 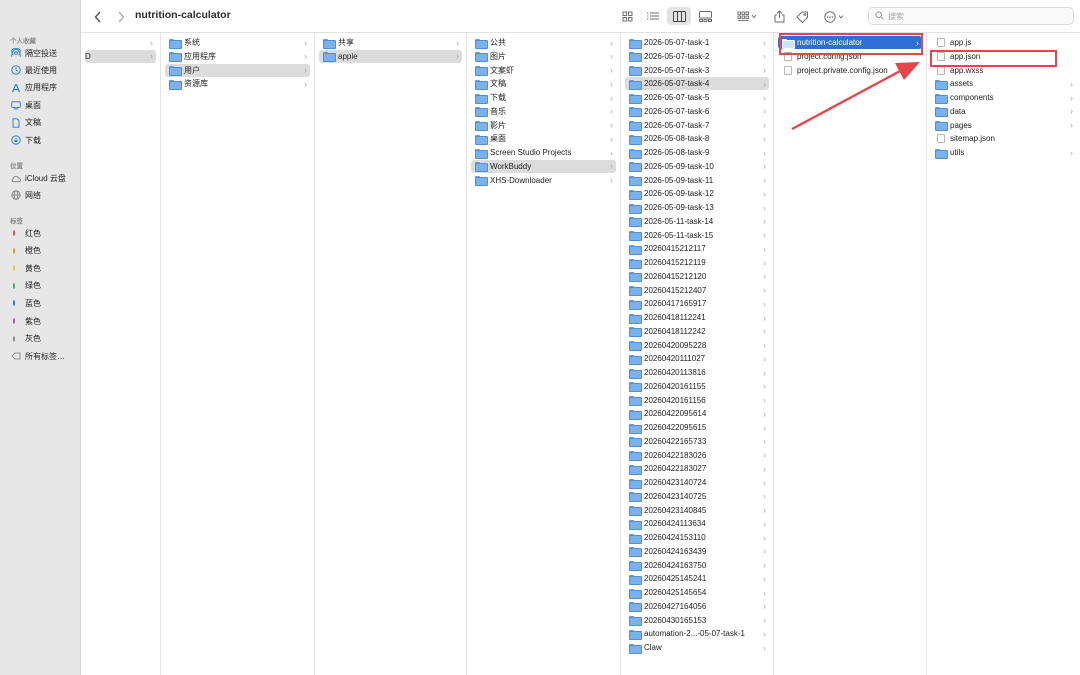 What do you see at coordinates (26, 303) in the screenshot?
I see `sidebar-item-tag: 蓝色` at bounding box center [26, 303].